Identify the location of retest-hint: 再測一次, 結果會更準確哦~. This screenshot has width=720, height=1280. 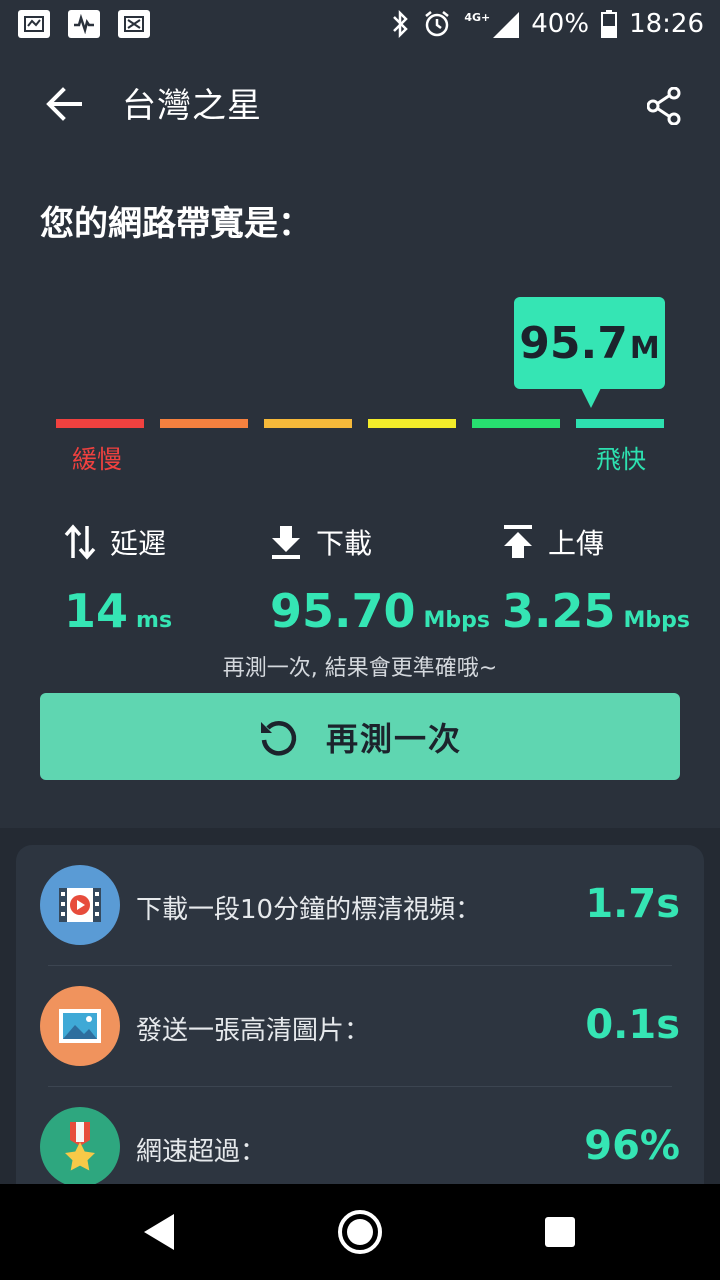
(360, 668).